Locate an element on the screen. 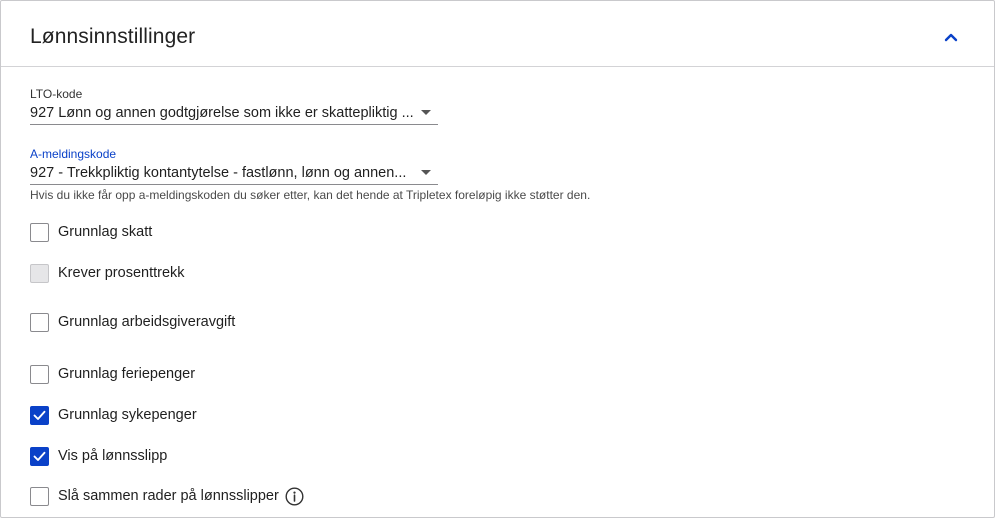  checkbox-grunnlag-arbeidsgiveravgift: Grunnlag arbeidsgiveravgift is located at coordinates (132, 322).